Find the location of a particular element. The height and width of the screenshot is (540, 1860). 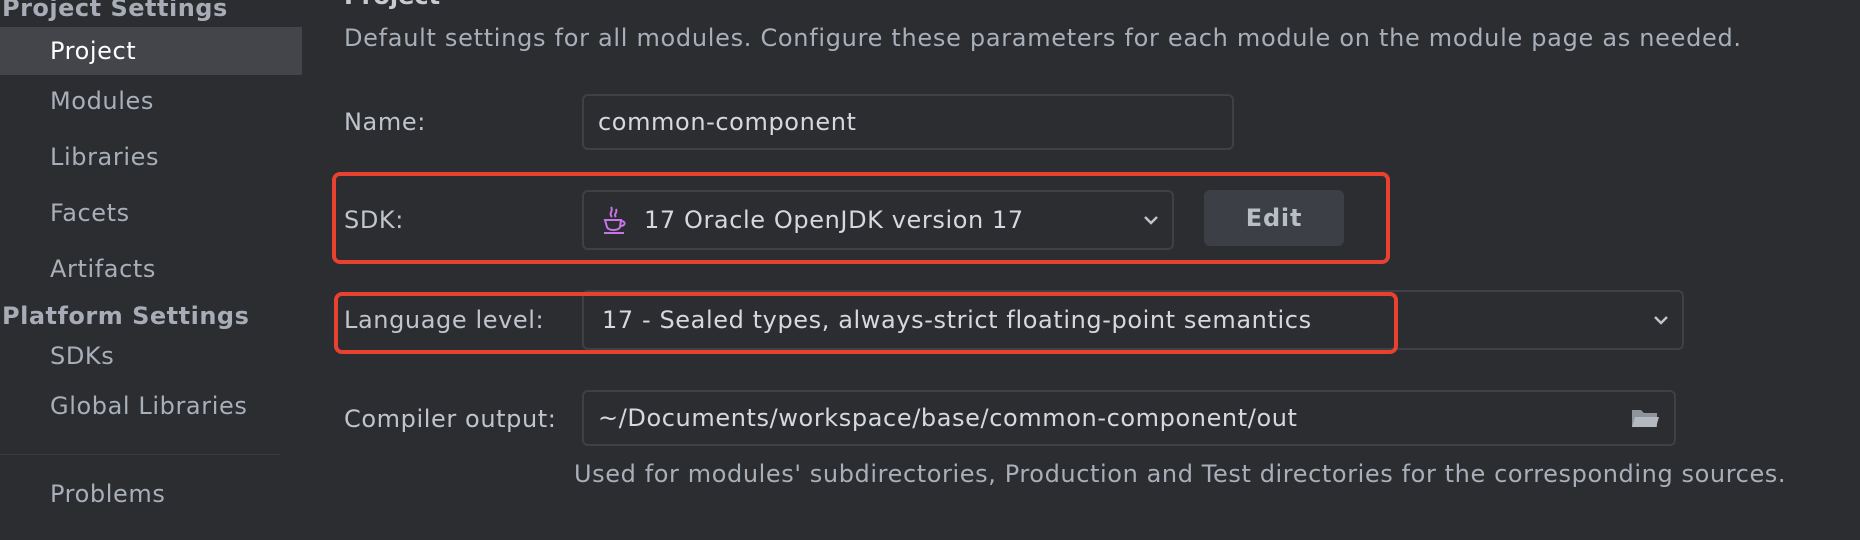

java-icon is located at coordinates (614, 220).